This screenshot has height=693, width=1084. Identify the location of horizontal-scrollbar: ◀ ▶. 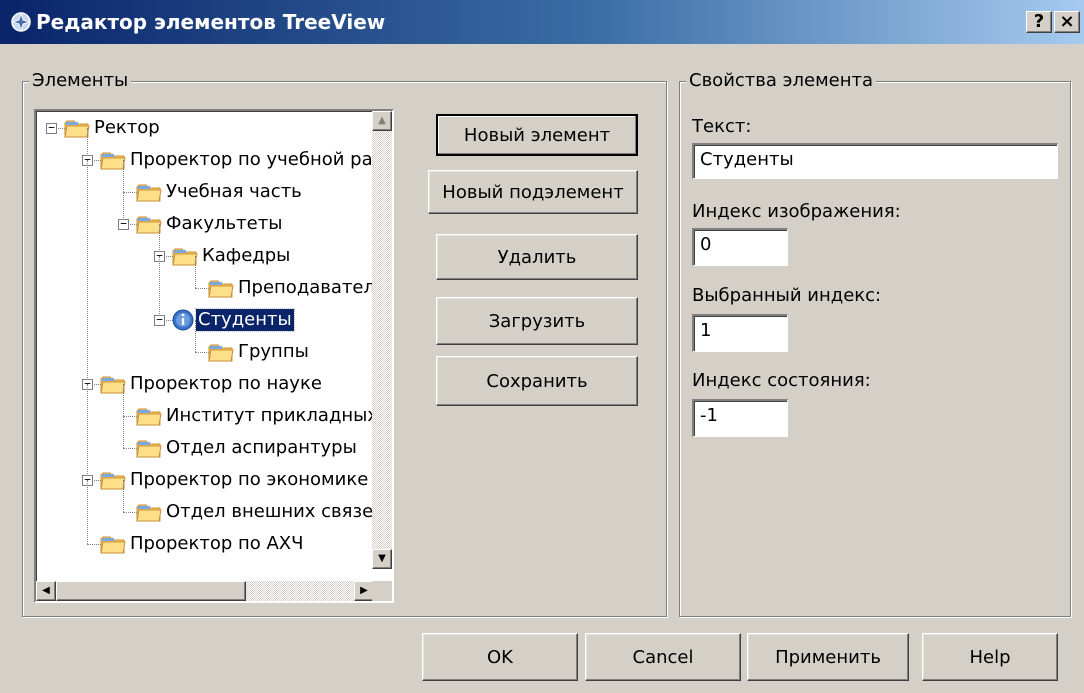
(205, 591).